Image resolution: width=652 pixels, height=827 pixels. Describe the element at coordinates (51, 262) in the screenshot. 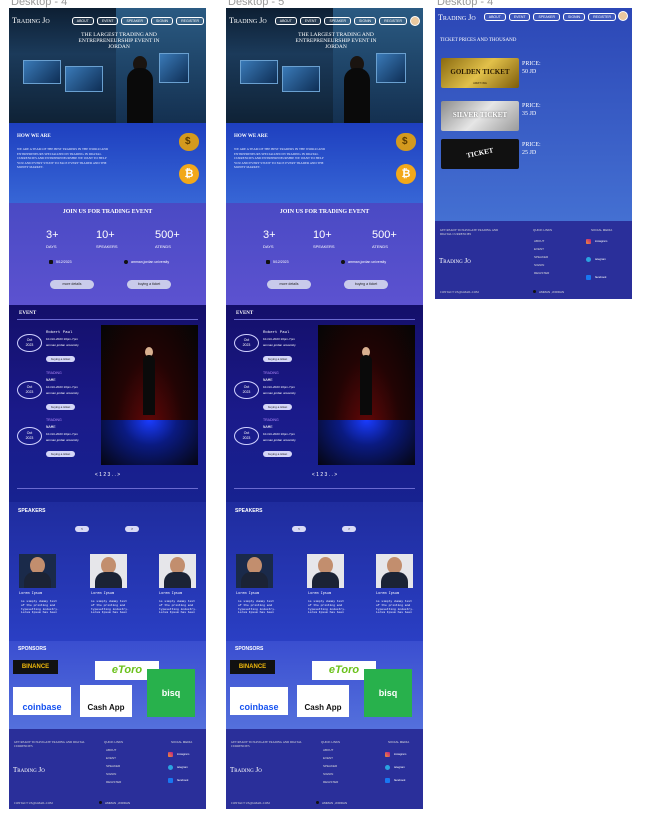

I see `calendar-icon` at that location.